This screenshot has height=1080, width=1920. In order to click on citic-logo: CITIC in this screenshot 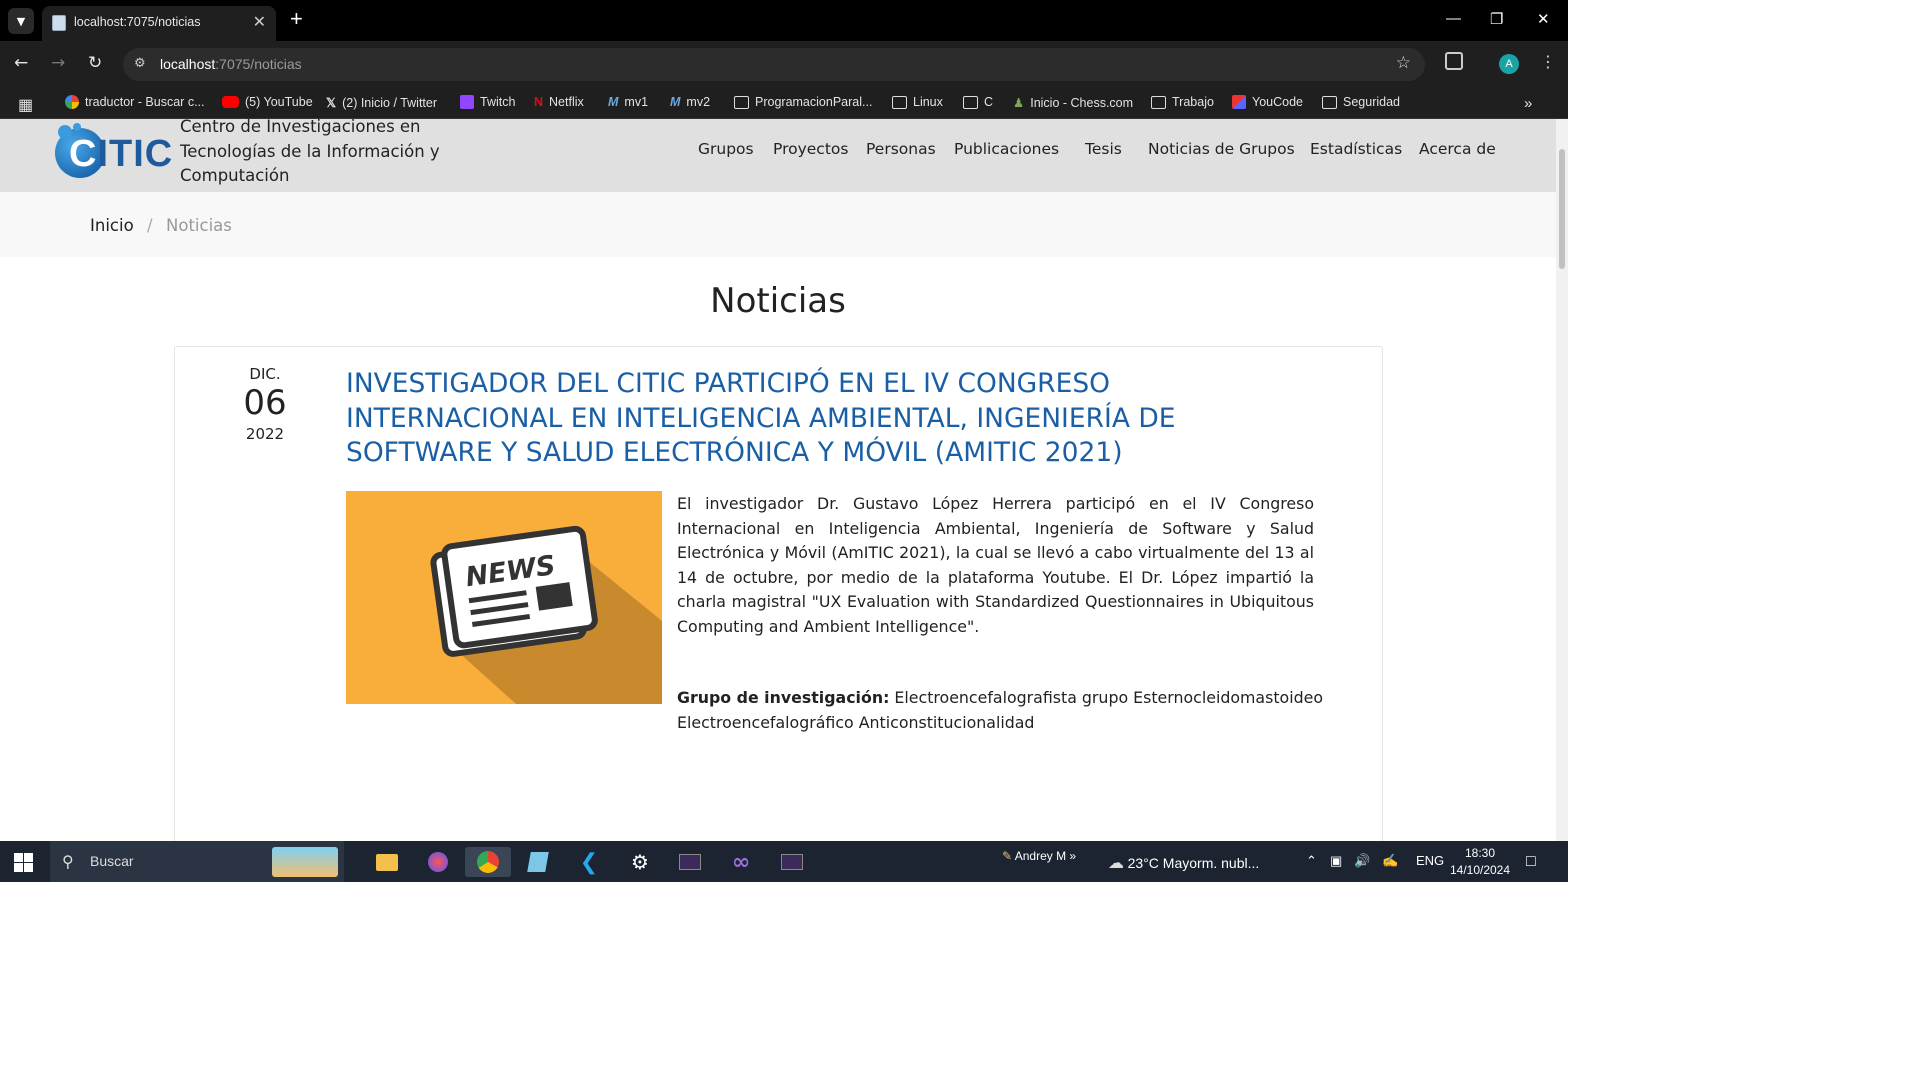, I will do `click(113, 152)`.